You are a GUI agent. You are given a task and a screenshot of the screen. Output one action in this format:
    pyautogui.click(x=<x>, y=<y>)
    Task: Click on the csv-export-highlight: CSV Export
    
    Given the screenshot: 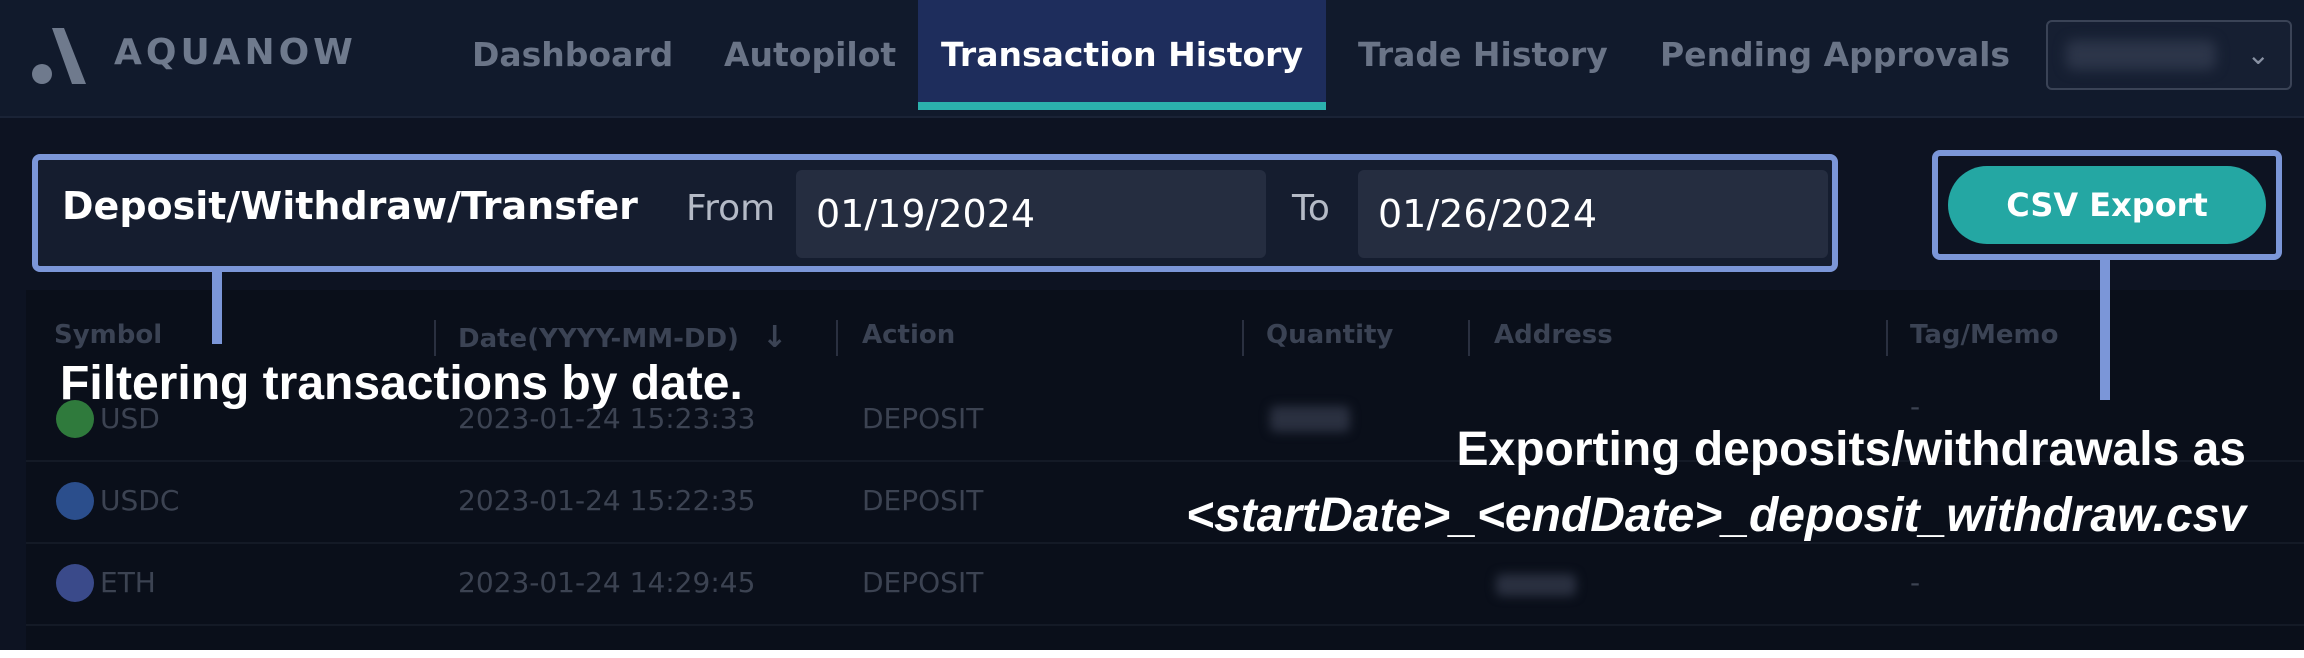 What is the action you would take?
    pyautogui.click(x=2107, y=205)
    